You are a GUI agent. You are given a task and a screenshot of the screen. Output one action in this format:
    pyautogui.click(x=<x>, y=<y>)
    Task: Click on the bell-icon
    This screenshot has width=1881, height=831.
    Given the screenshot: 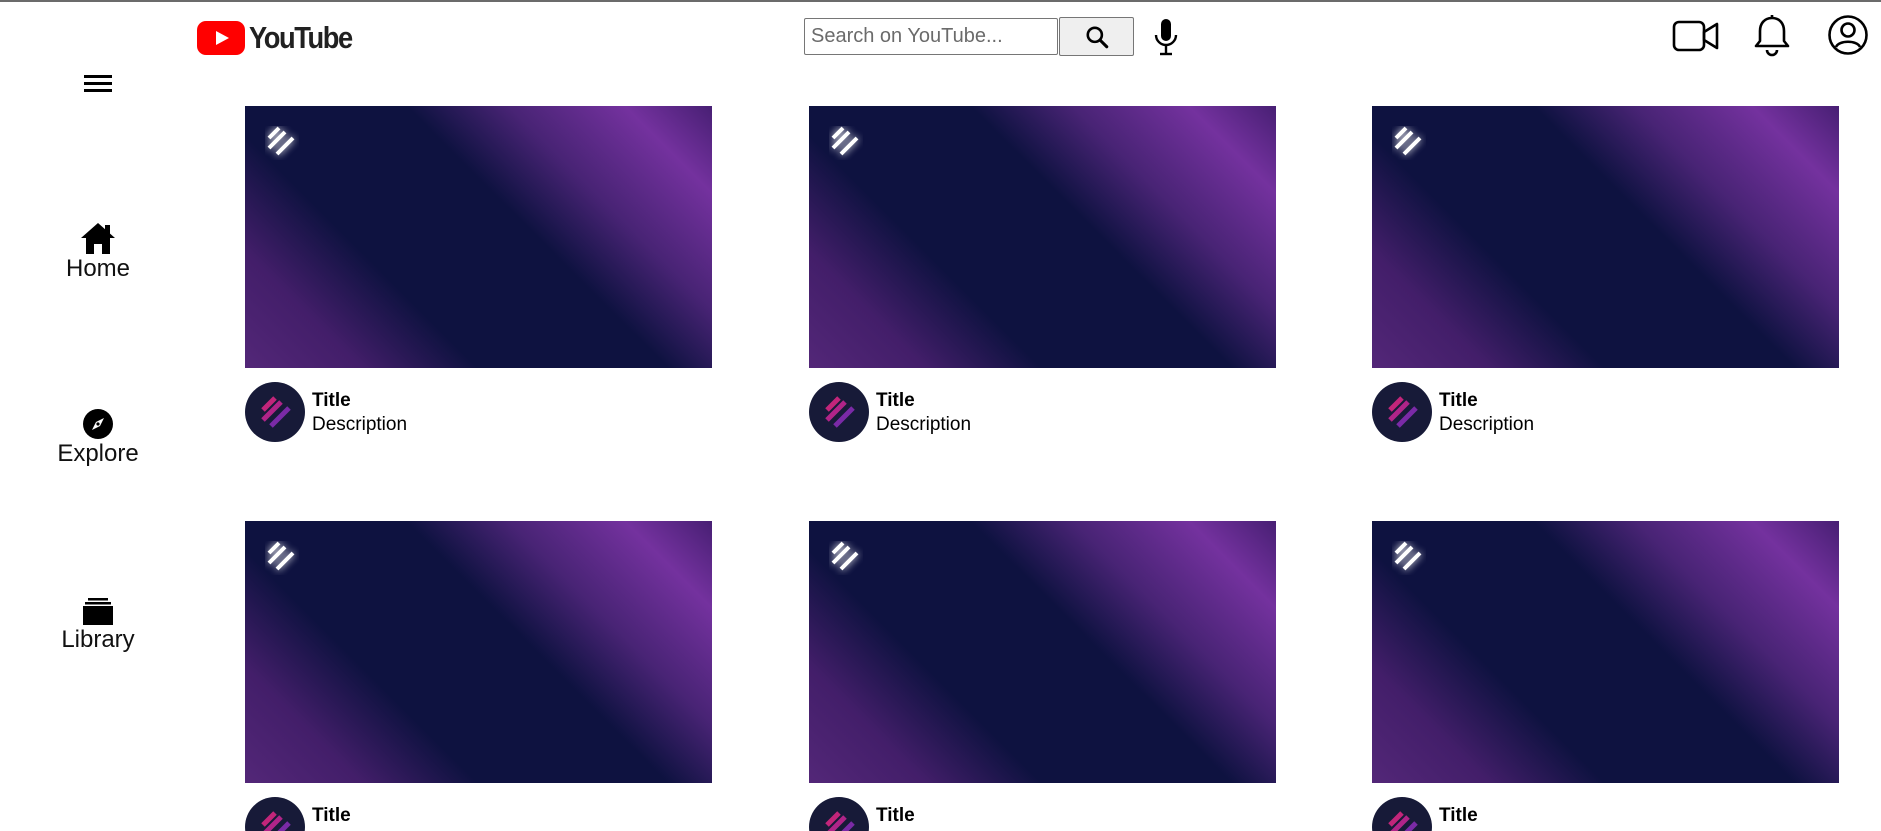 What is the action you would take?
    pyautogui.click(x=1772, y=36)
    